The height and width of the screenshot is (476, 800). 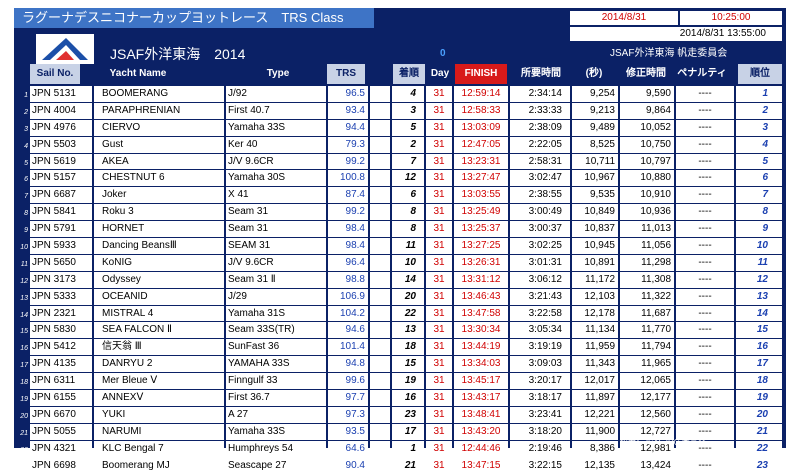 I want to click on cell-type: First 36.7, so click(x=276, y=398).